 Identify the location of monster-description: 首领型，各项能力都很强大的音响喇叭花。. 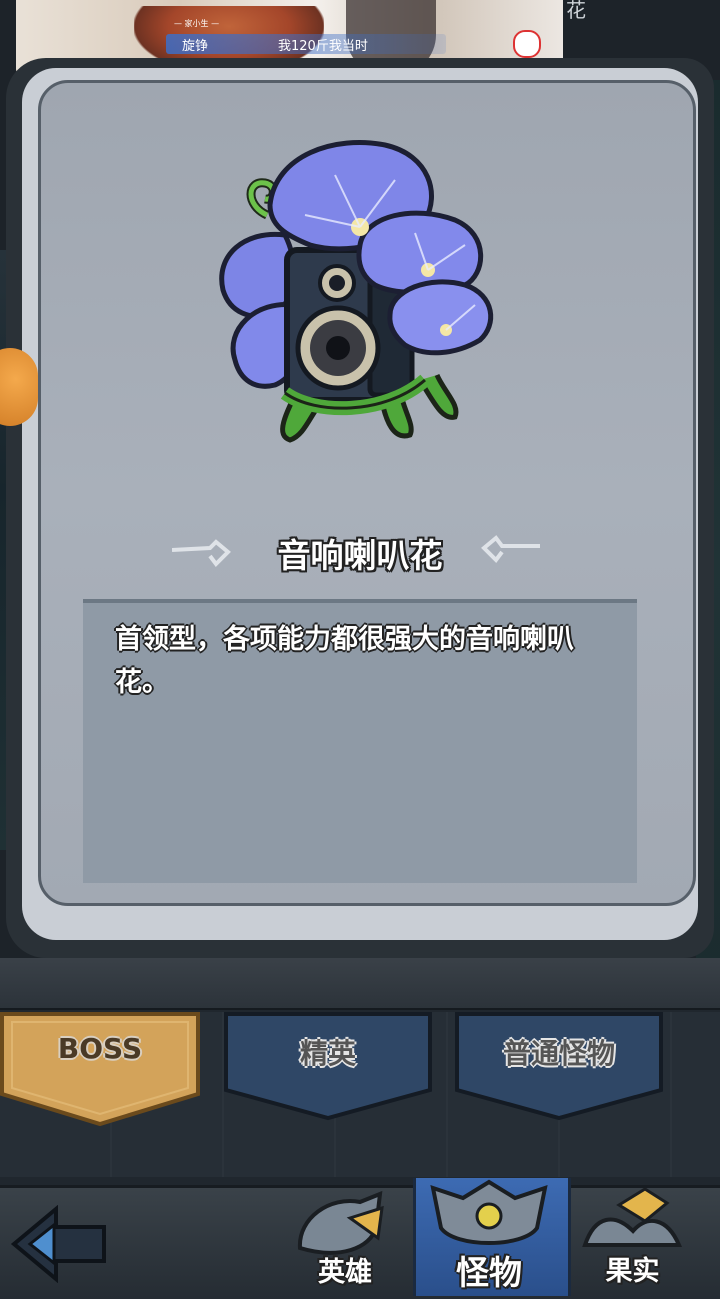
(344, 661).